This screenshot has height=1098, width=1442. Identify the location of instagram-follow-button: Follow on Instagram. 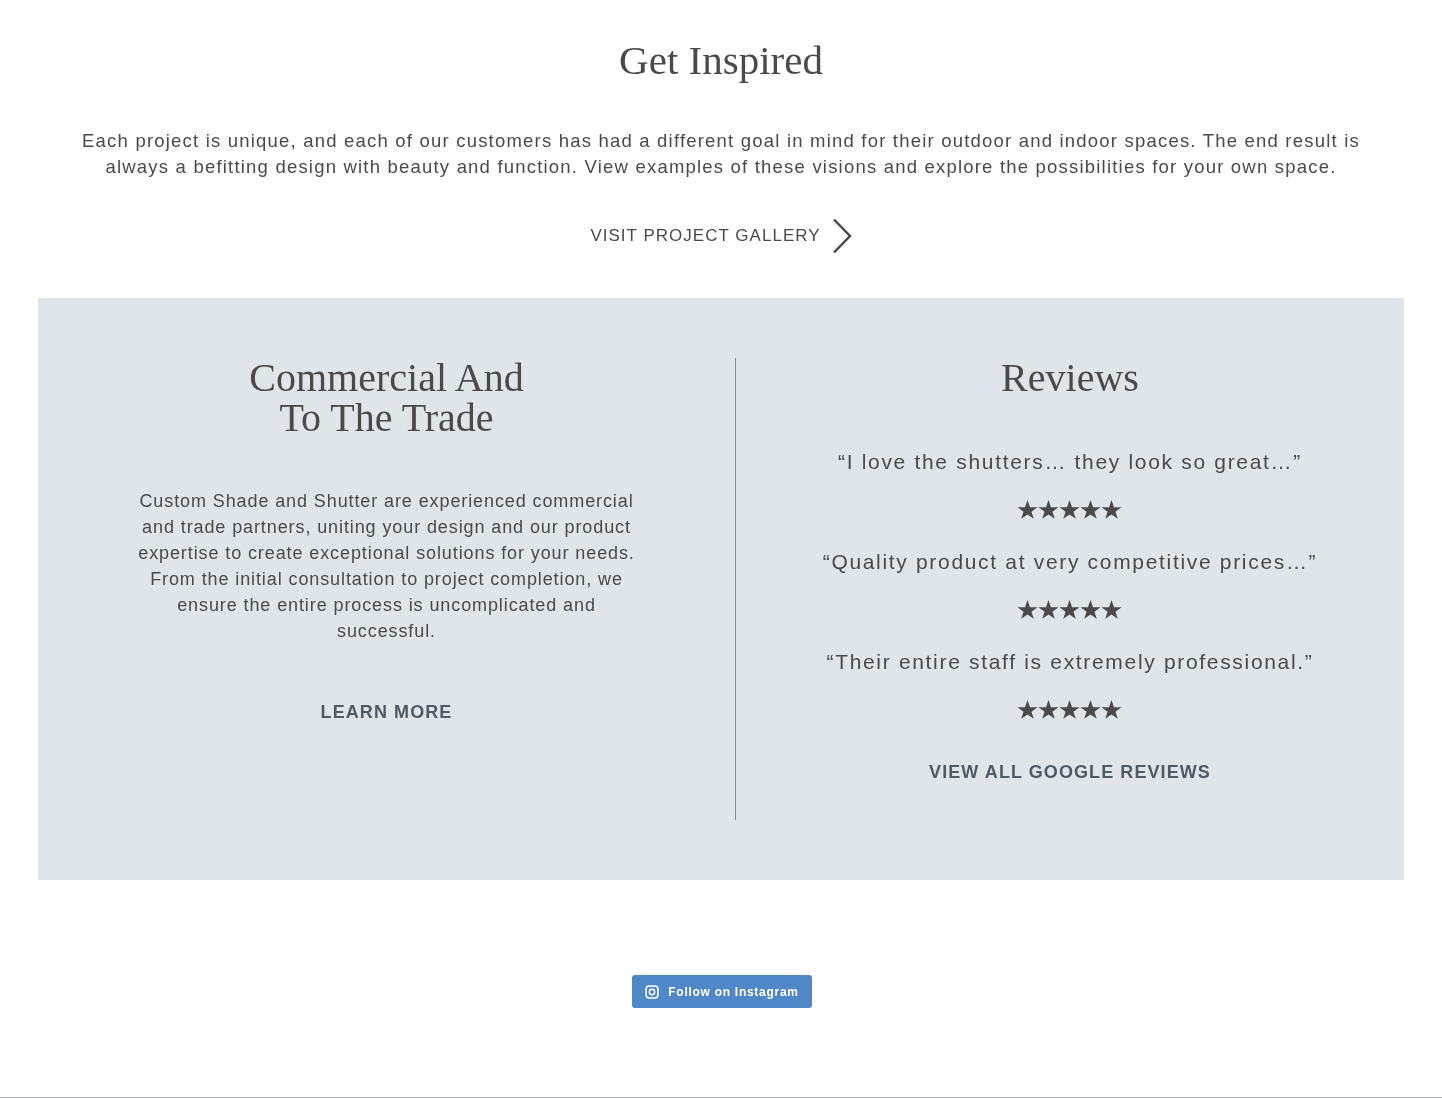
(722, 991).